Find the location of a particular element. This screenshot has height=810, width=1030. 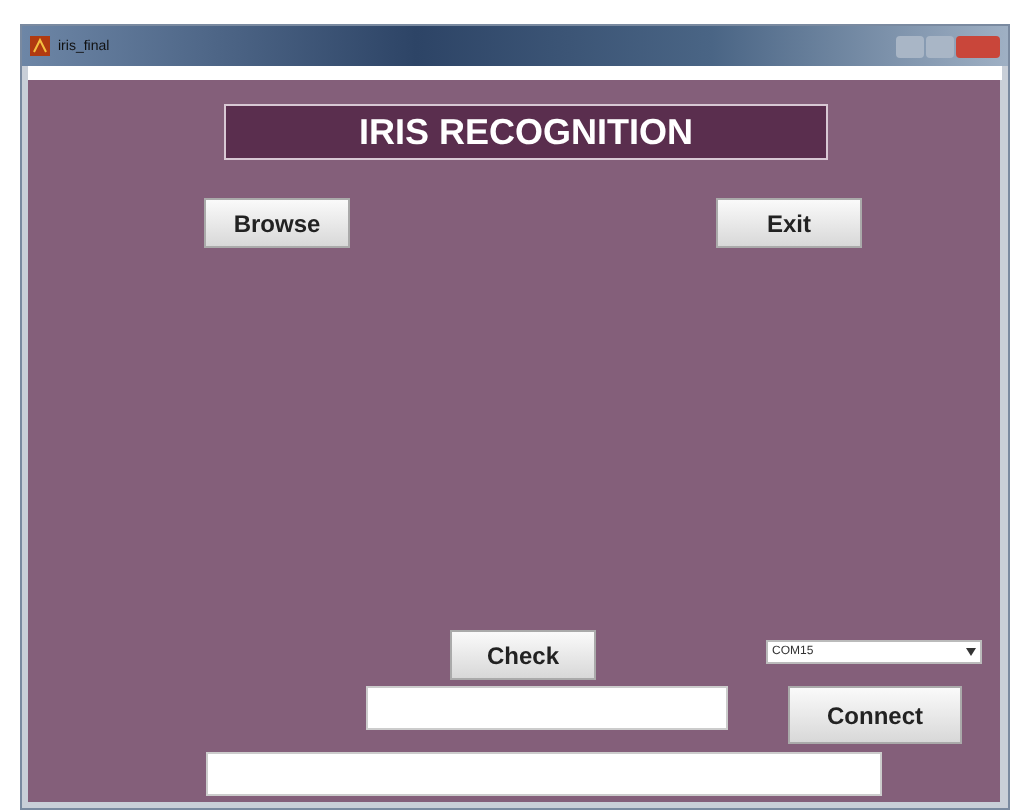

minimize-button is located at coordinates (910, 46).